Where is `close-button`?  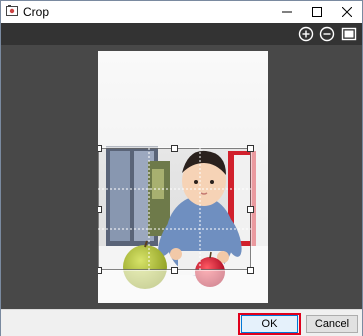
close-button is located at coordinates (347, 12).